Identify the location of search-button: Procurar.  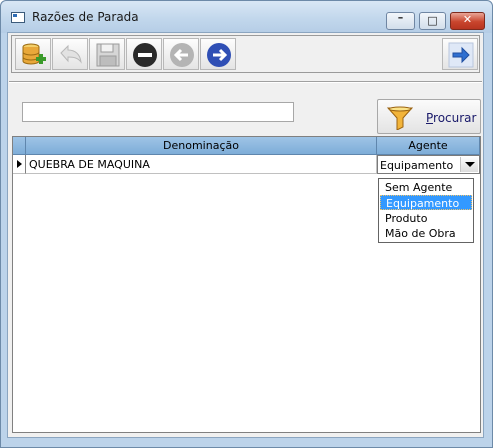
(429, 116).